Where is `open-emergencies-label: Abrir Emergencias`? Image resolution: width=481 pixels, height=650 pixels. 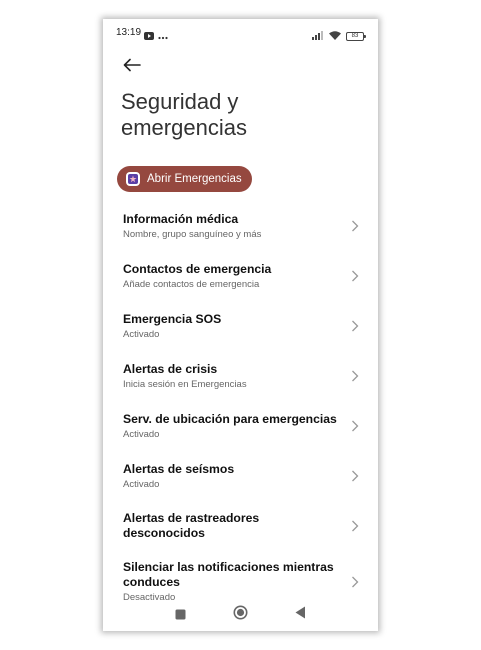
open-emergencies-label: Abrir Emergencias is located at coordinates (194, 179).